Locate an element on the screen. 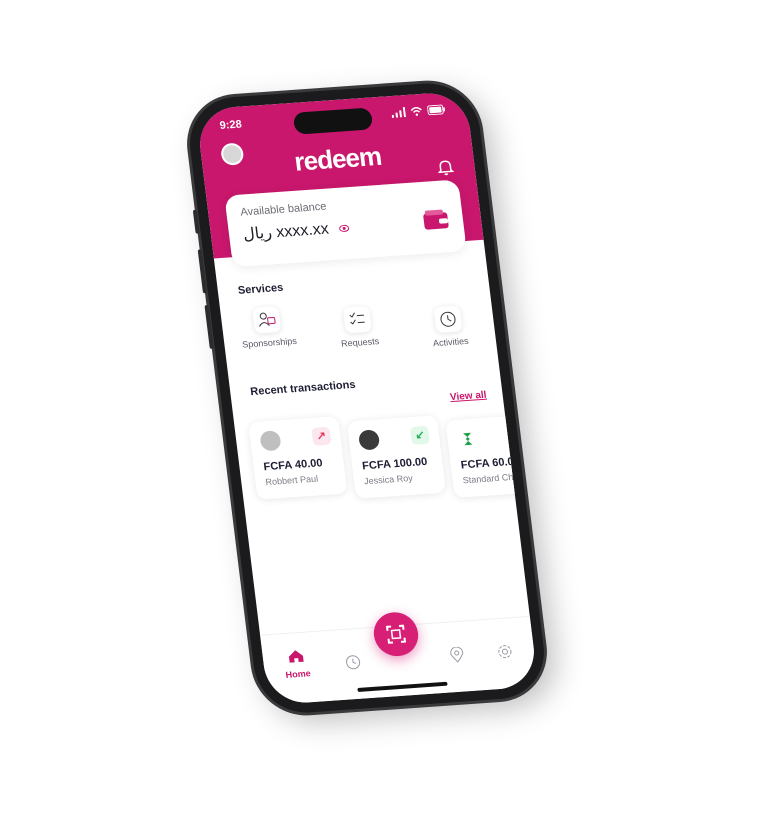 This screenshot has width=781, height=820. transaction-name: Jessica Roy is located at coordinates (388, 479).